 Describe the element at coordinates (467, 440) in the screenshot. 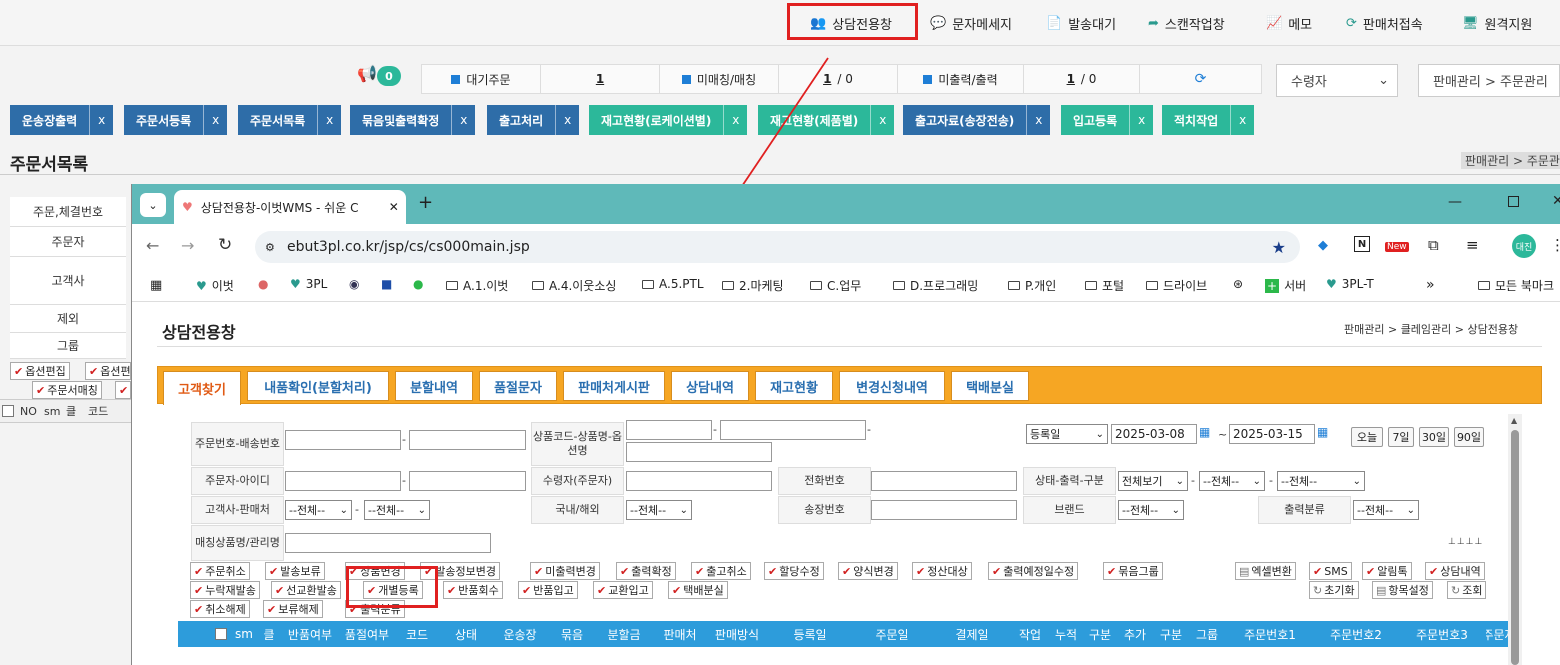

I see `delivery-no-input` at that location.